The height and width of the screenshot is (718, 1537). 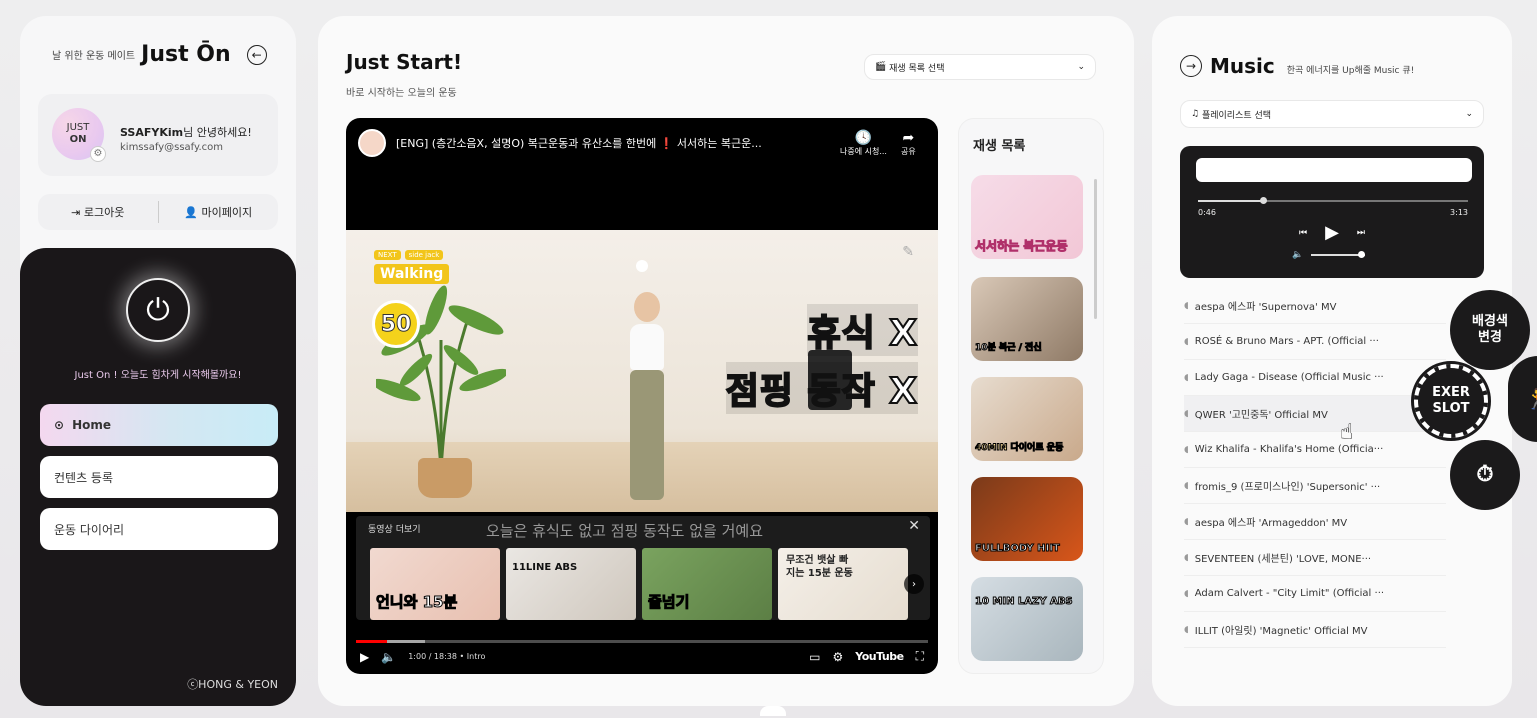 I want to click on song-item: ◖ ROSÉ & Bruno Mars - APT. (Official ···, so click(x=1315, y=342).